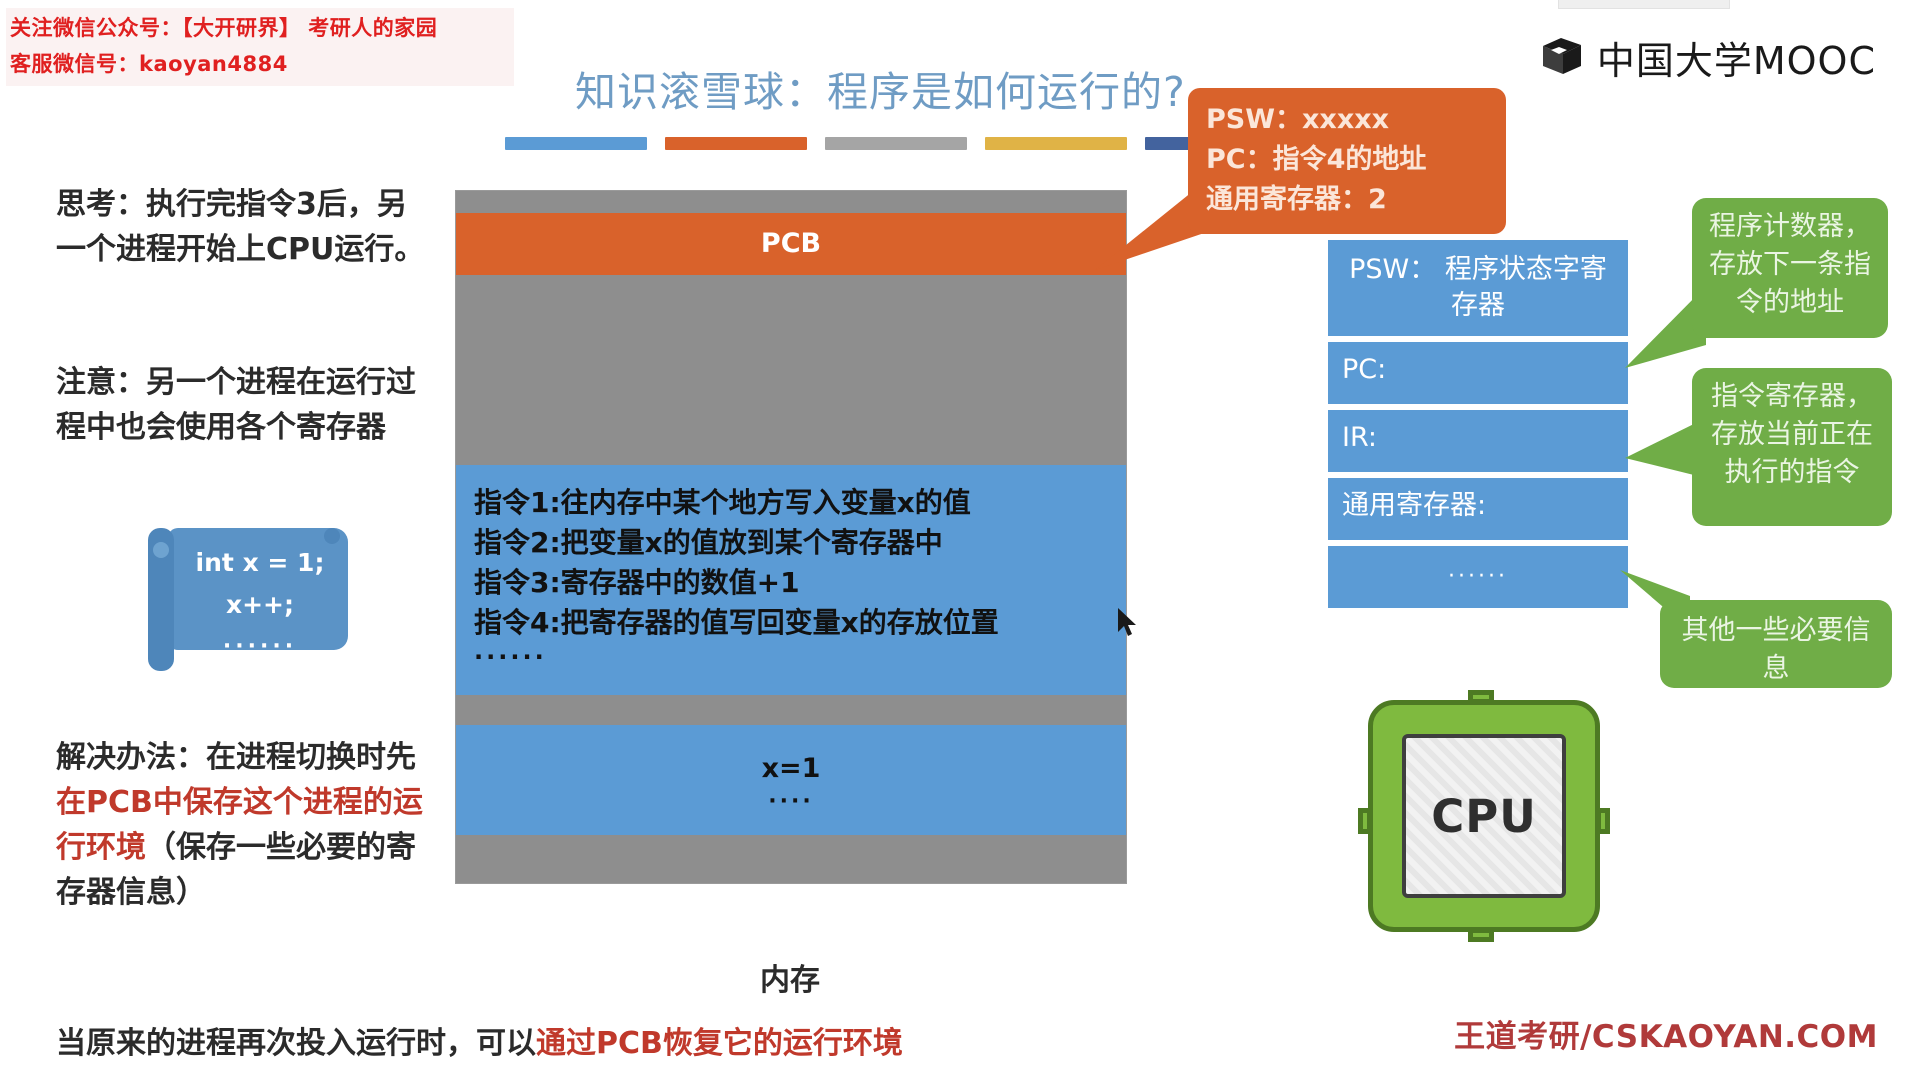 The height and width of the screenshot is (1080, 1920). I want to click on green-callout-ir: 指令寄存器，存放当前正在执行的指令, so click(1792, 447).